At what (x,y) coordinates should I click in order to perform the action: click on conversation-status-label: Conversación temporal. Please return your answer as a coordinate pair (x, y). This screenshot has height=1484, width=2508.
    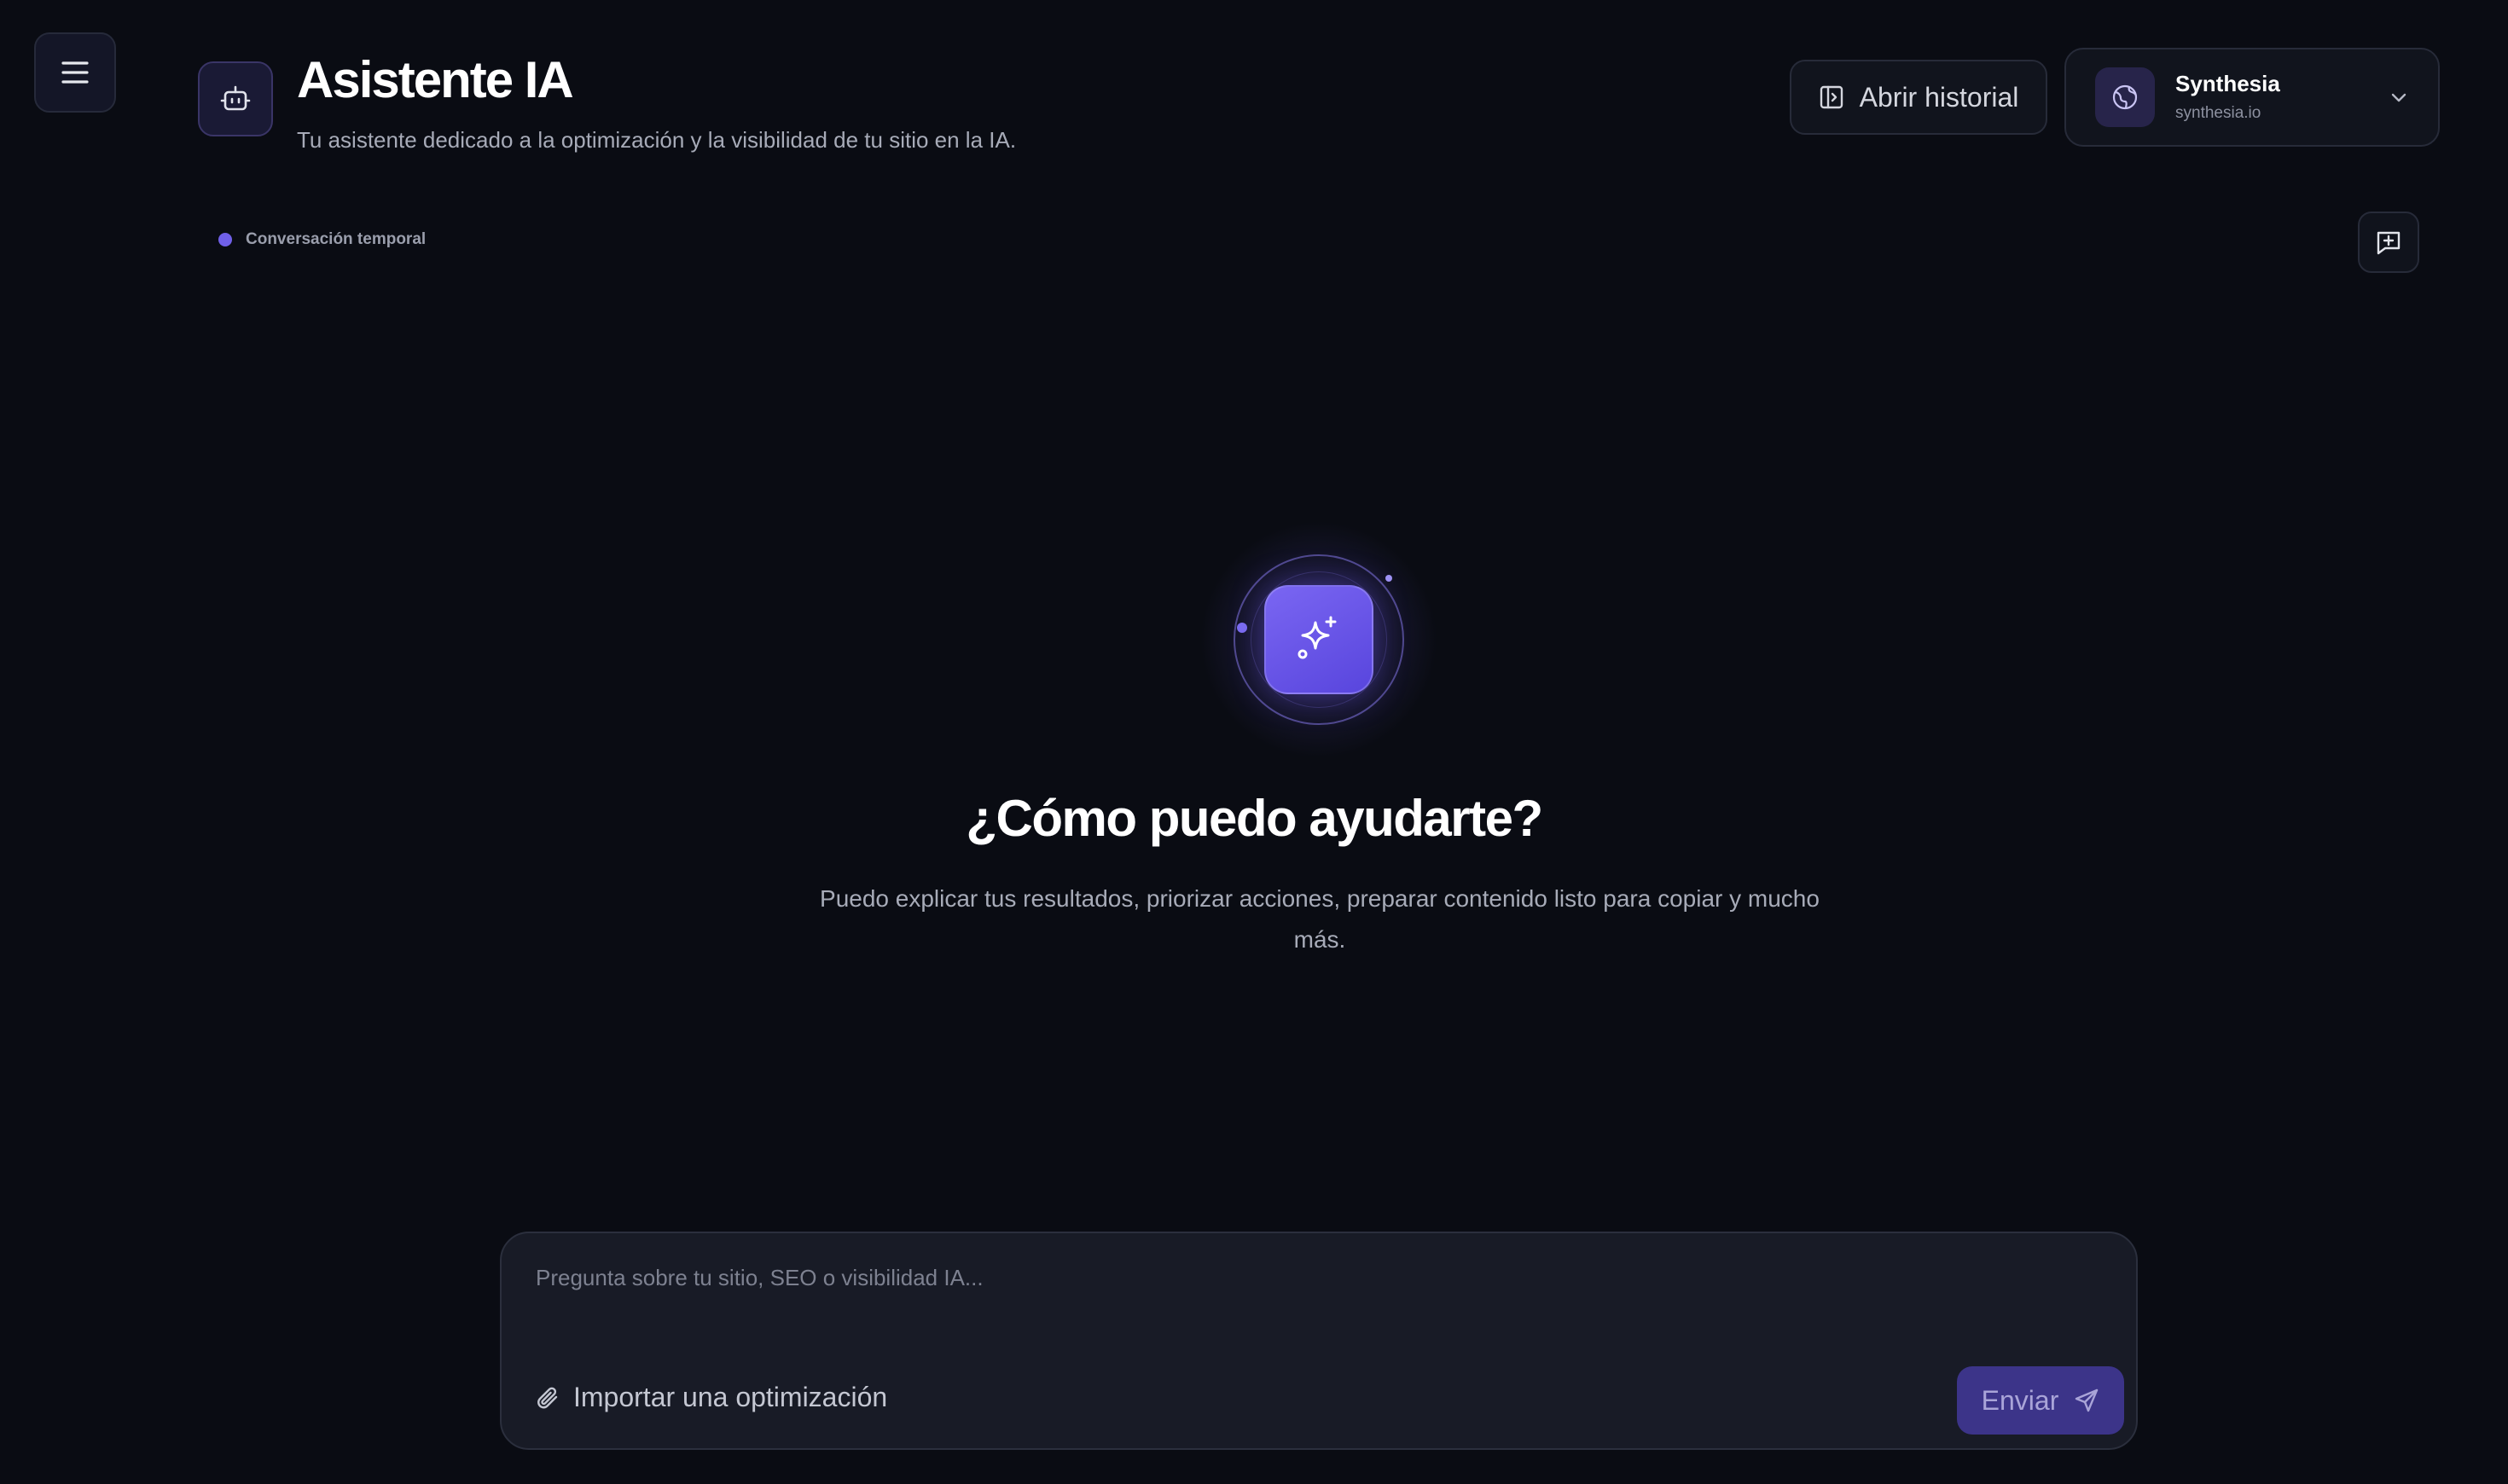
    Looking at the image, I should click on (336, 239).